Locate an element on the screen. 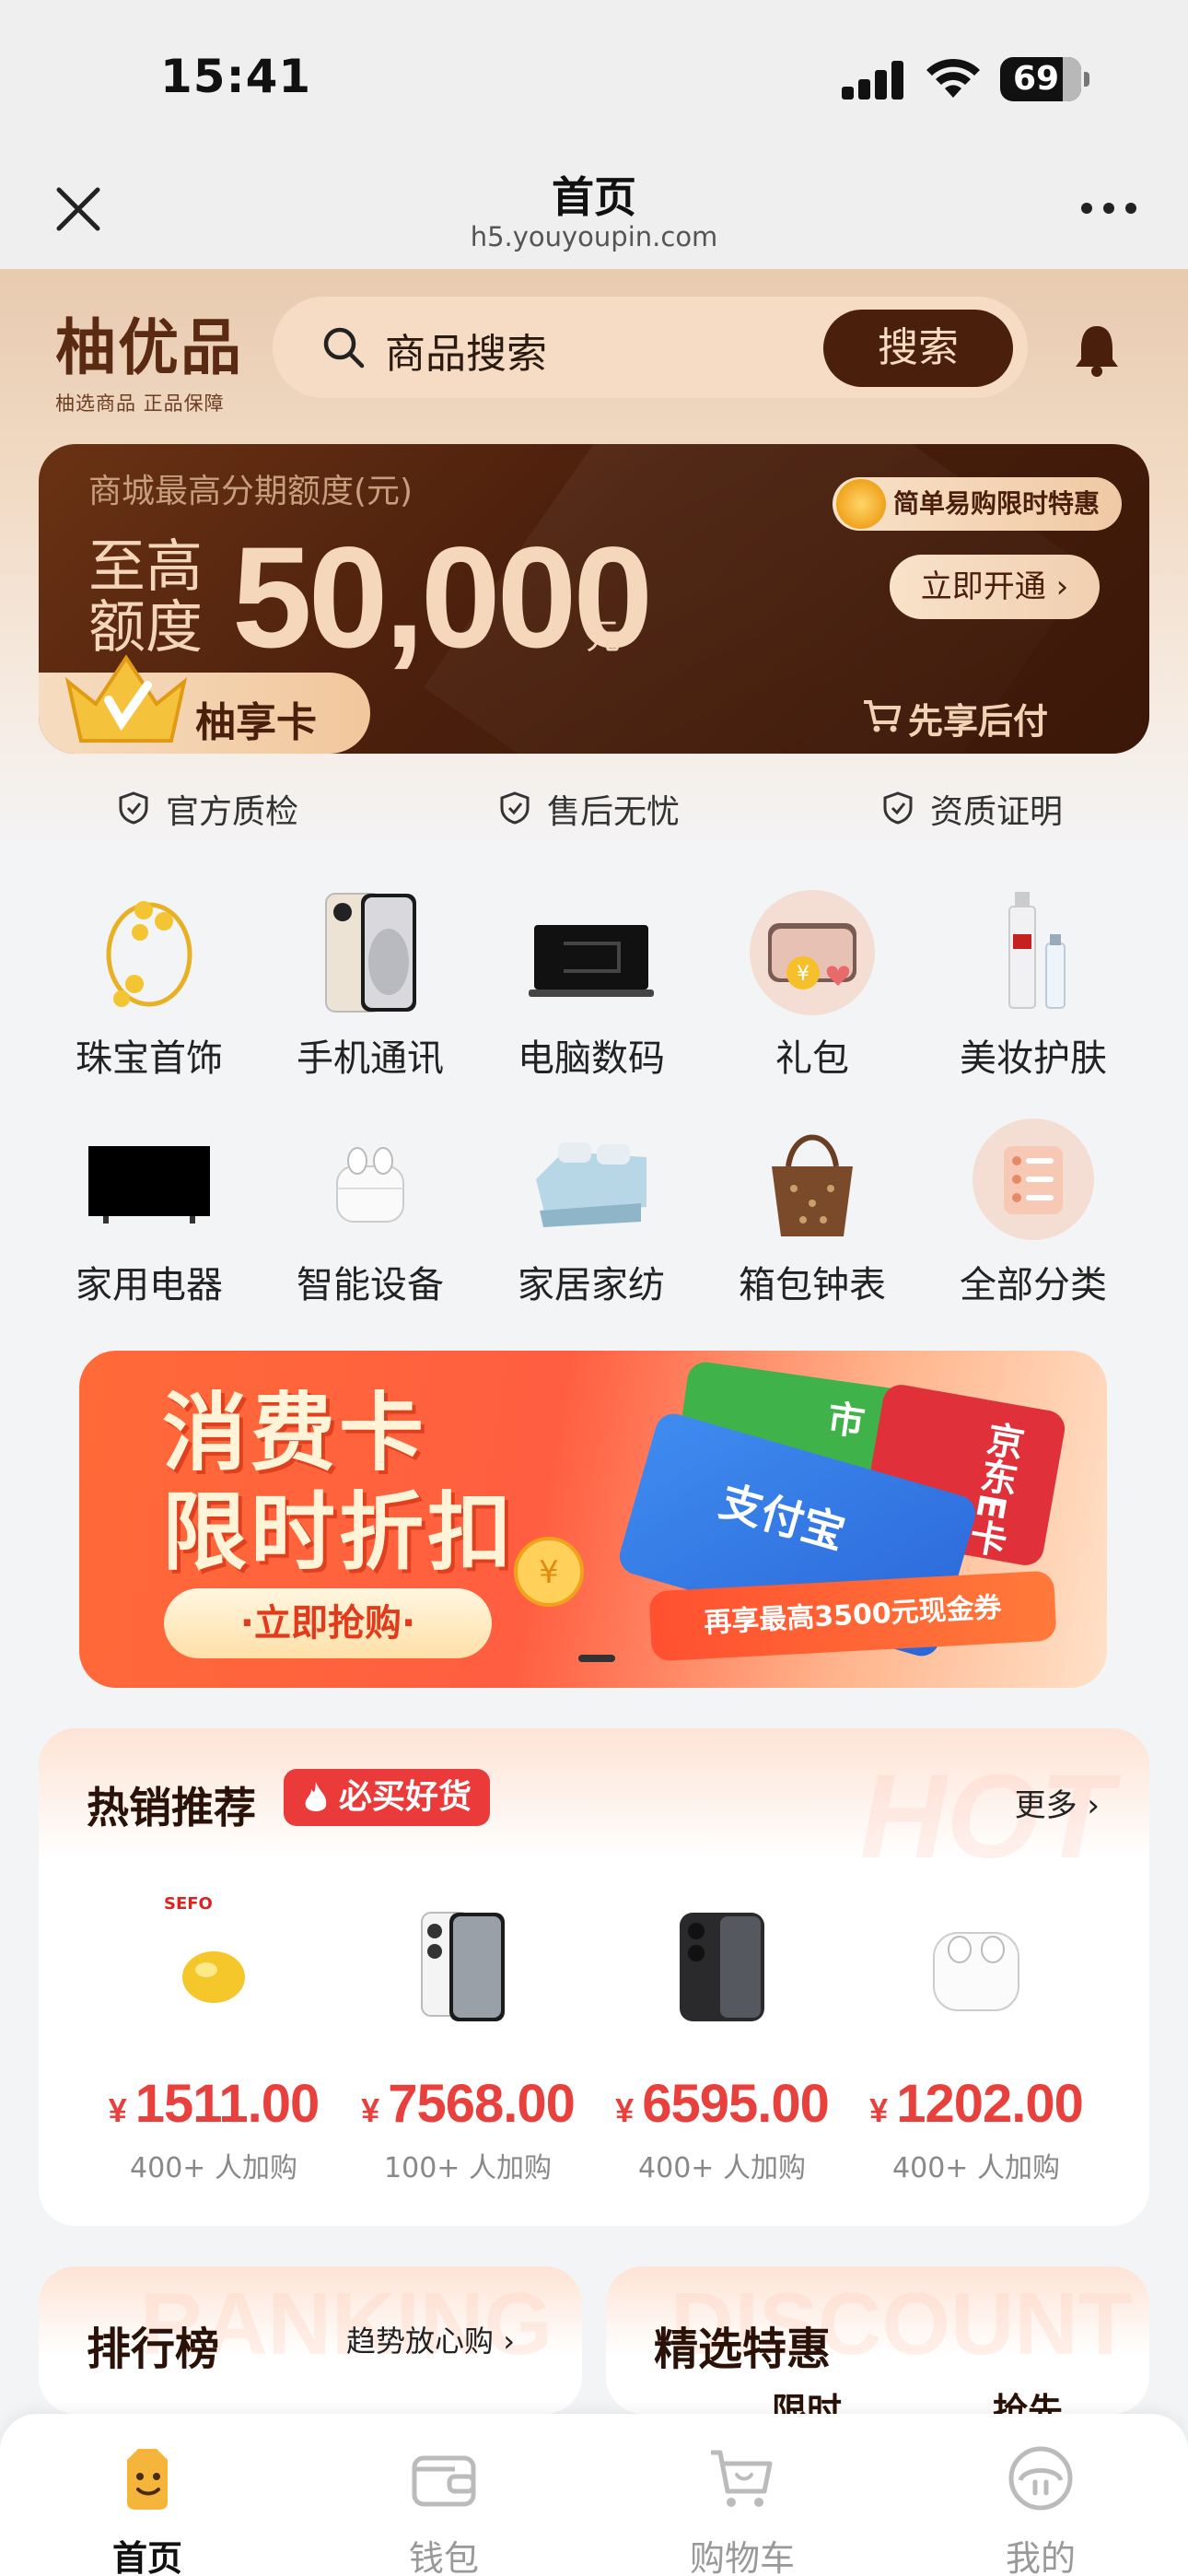 The width and height of the screenshot is (1188, 2576). product-price: ¥6595.00 is located at coordinates (722, 2104).